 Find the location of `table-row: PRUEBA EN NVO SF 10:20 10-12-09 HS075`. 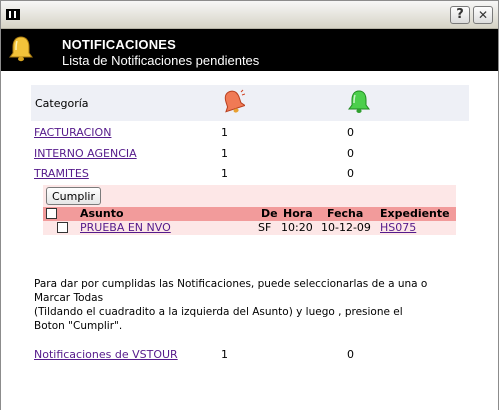

table-row: PRUEBA EN NVO SF 10:20 10-12-09 HS075 is located at coordinates (249, 228).